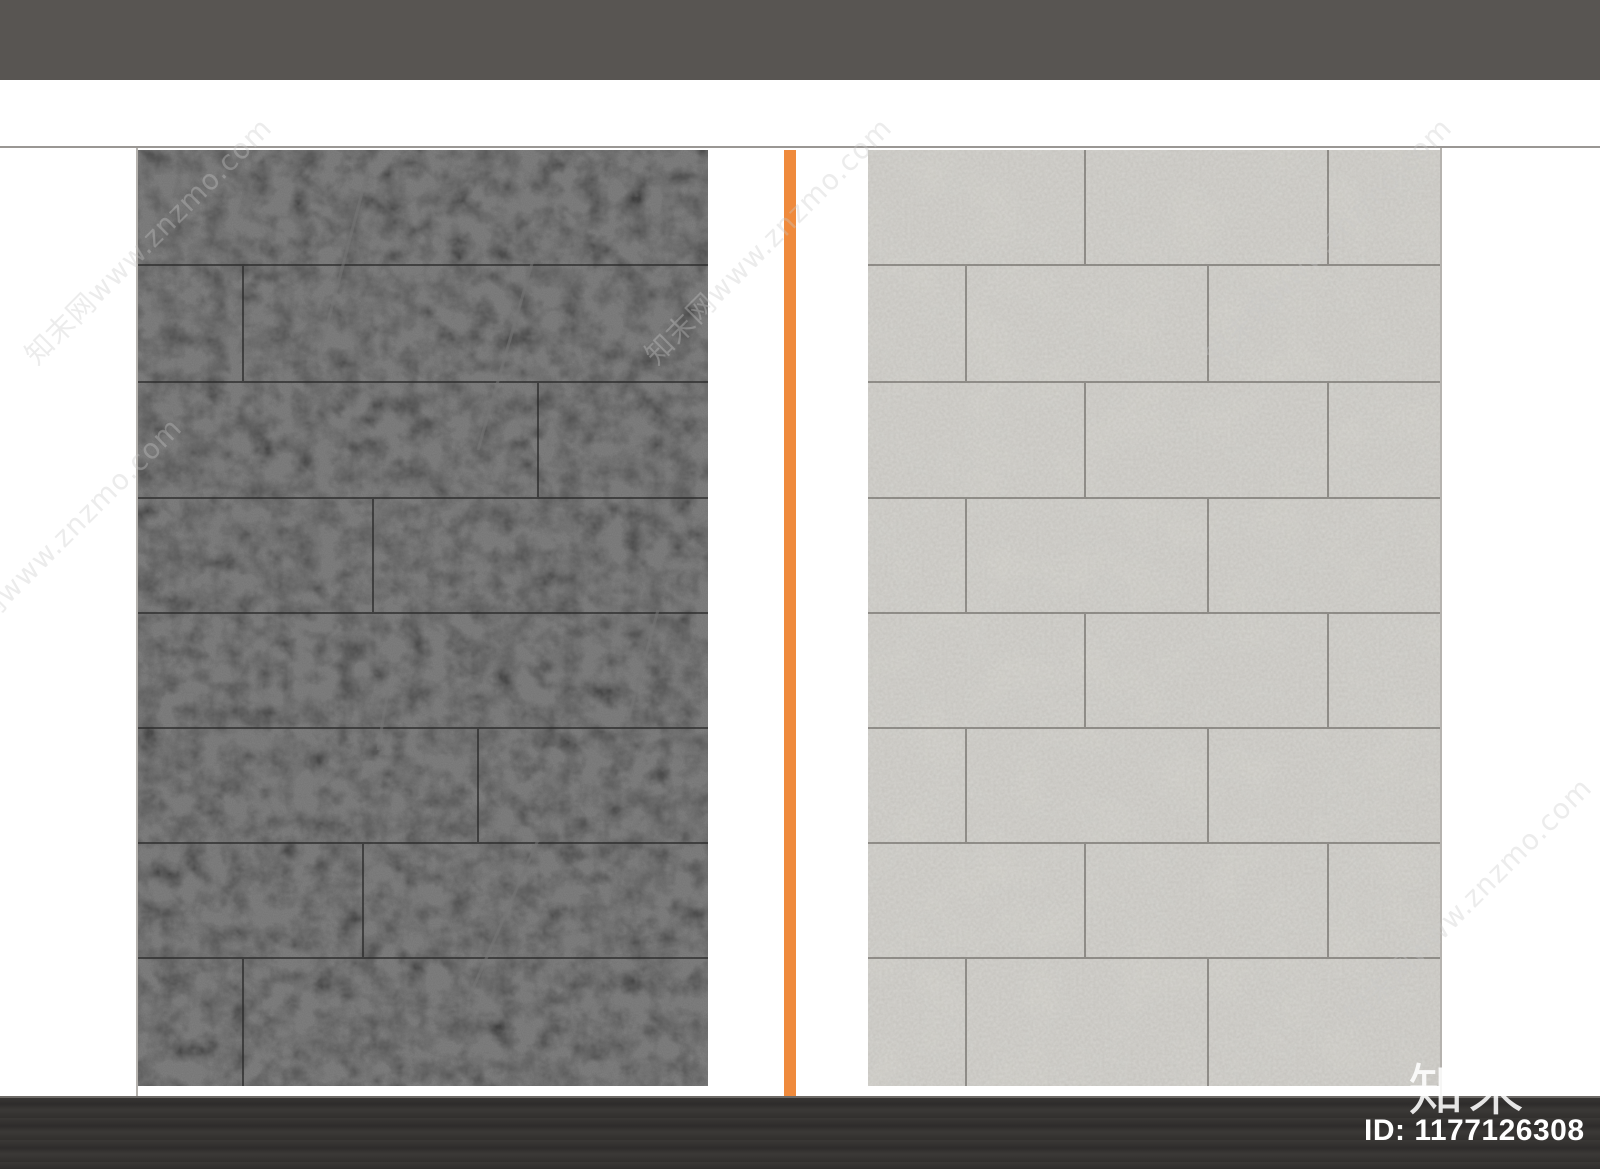 The width and height of the screenshot is (1600, 1169). What do you see at coordinates (790, 623) in the screenshot?
I see `orange-divider-strip` at bounding box center [790, 623].